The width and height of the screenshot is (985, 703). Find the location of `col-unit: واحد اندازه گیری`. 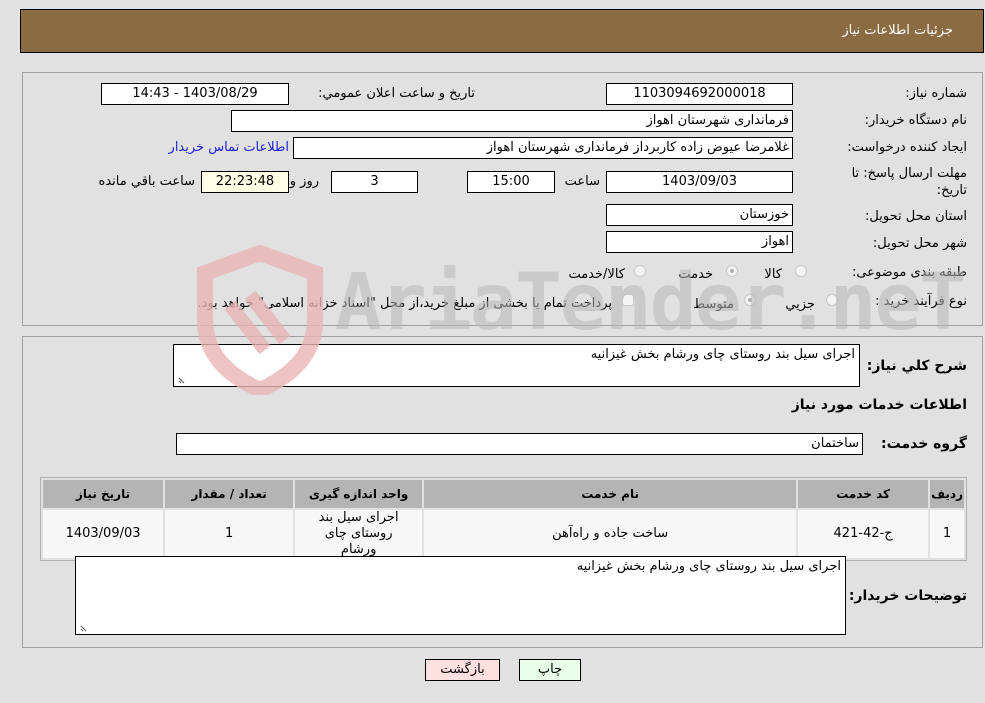

col-unit: واحد اندازه گیری is located at coordinates (359, 494).